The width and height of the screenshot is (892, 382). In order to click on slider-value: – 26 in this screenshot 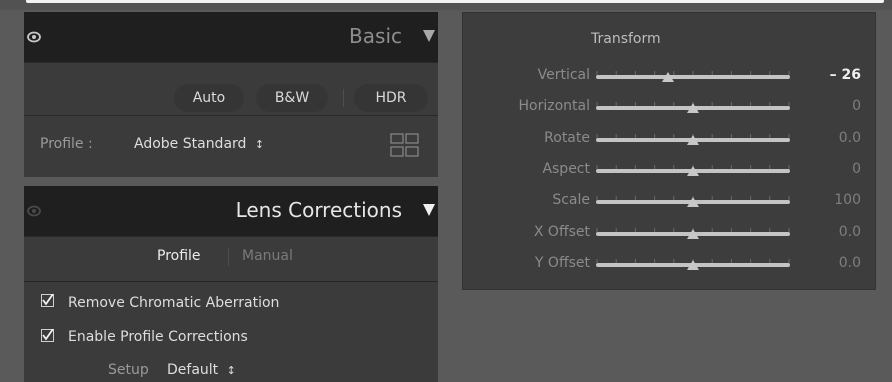, I will do `click(845, 75)`.